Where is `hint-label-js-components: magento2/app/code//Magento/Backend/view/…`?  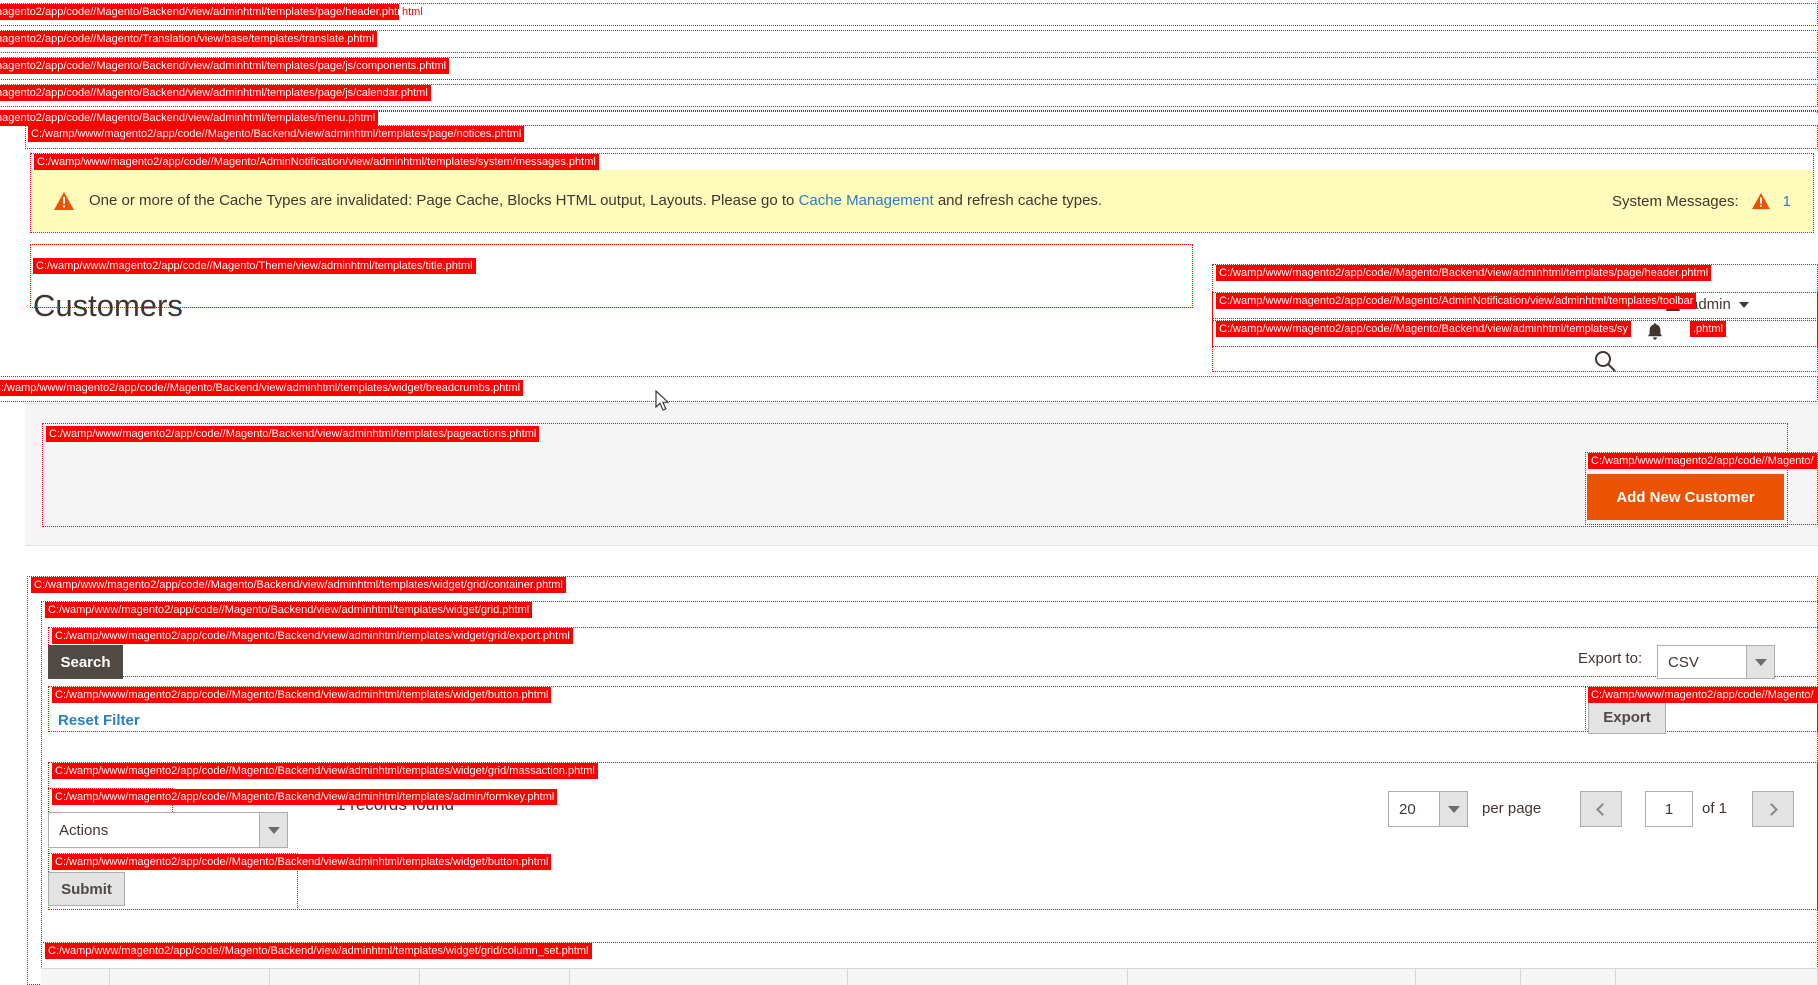 hint-label-js-components: magento2/app/code//Magento/Backend/view/… is located at coordinates (225, 66).